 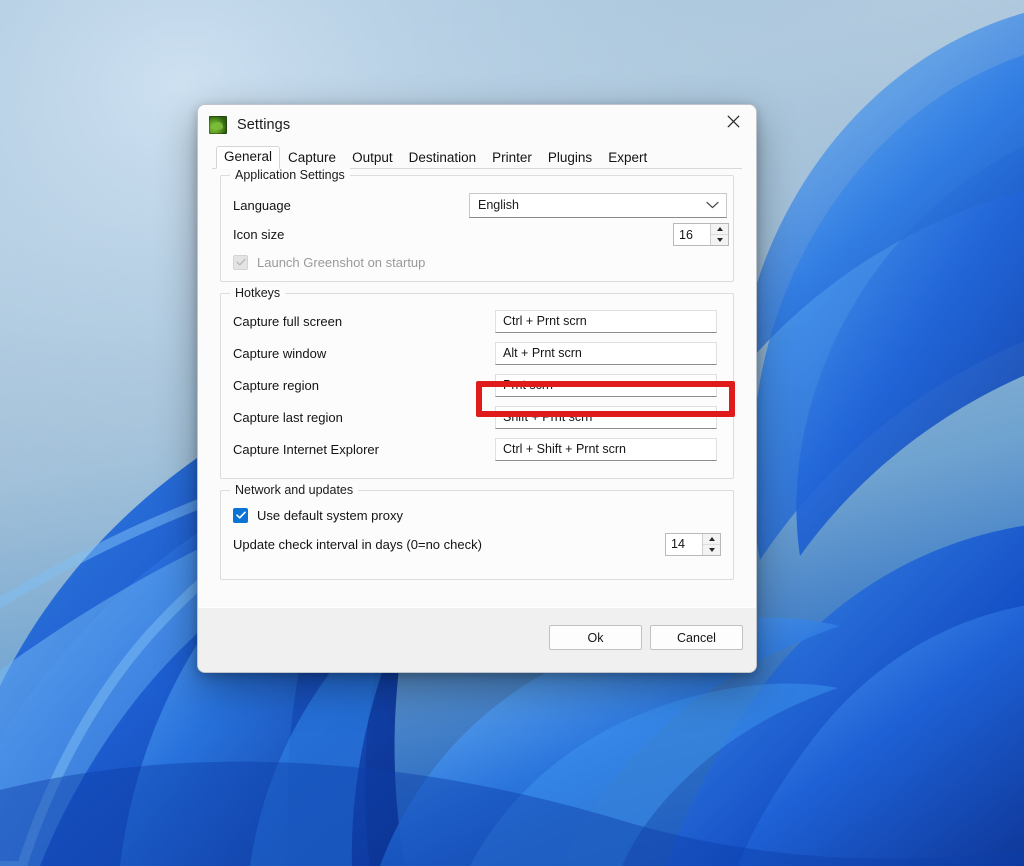 What do you see at coordinates (498, 205) in the screenshot?
I see `language-value: English` at bounding box center [498, 205].